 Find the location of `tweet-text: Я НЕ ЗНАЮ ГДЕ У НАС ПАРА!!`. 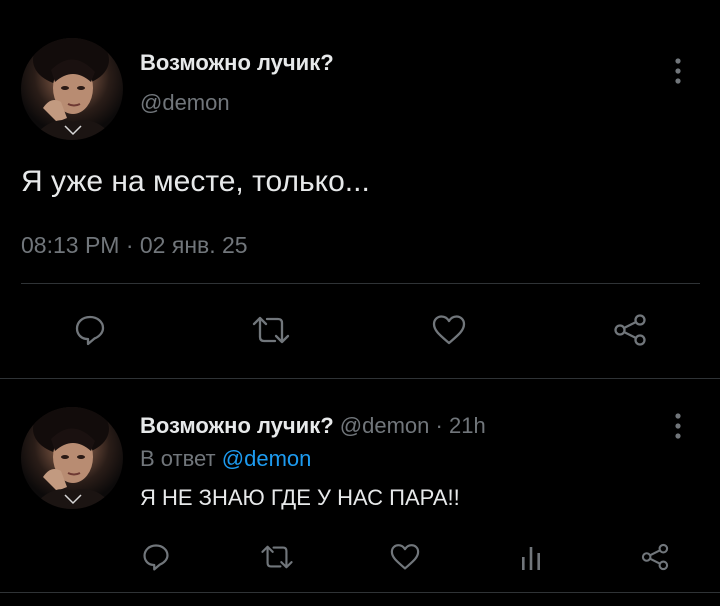

tweet-text: Я НЕ ЗНАЮ ГДЕ У НАС ПАРА!! is located at coordinates (300, 497).